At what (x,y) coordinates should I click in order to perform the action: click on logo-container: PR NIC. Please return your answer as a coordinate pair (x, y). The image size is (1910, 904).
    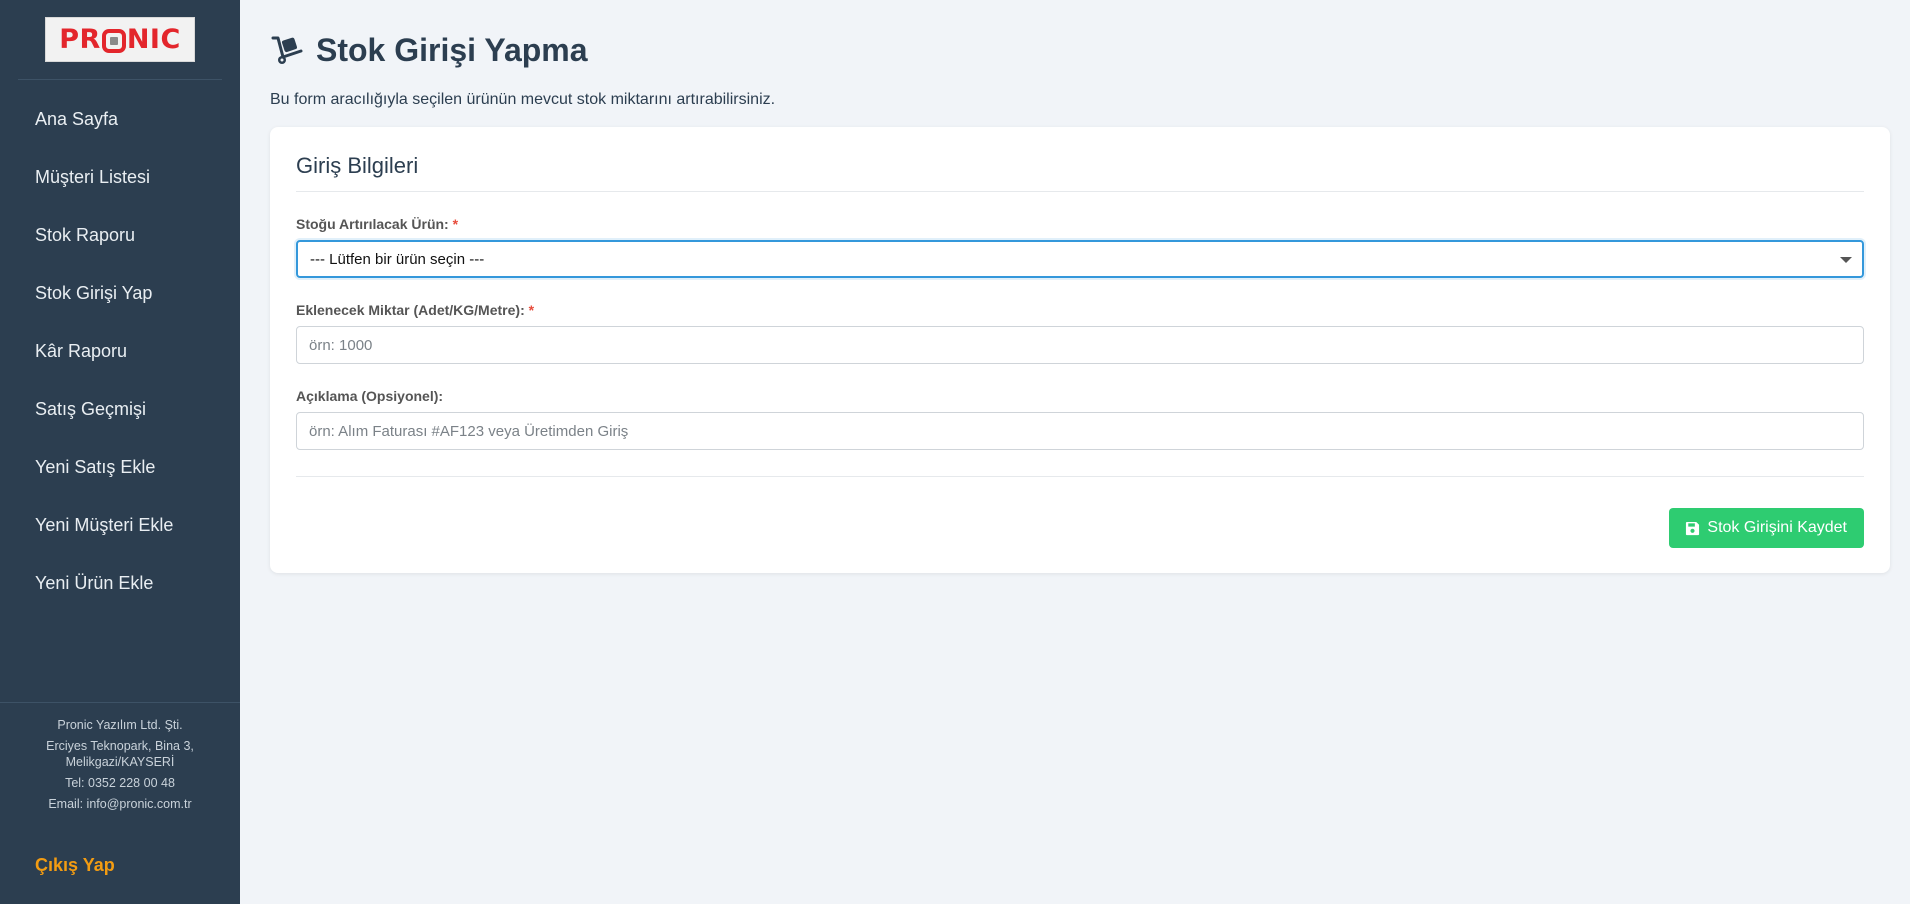
    Looking at the image, I should click on (120, 40).